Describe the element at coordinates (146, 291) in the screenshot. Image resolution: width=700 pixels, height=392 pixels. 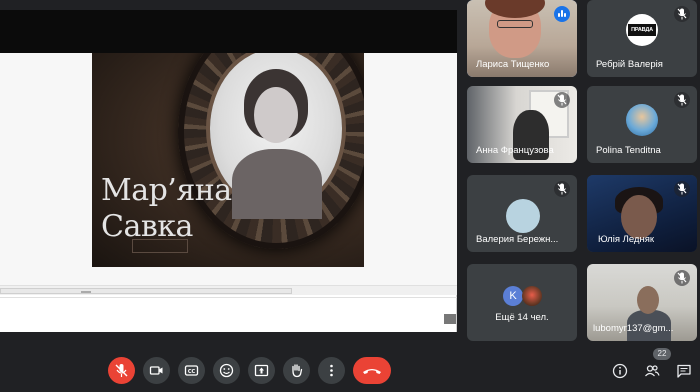
I see `scrollbar-thumb` at that location.